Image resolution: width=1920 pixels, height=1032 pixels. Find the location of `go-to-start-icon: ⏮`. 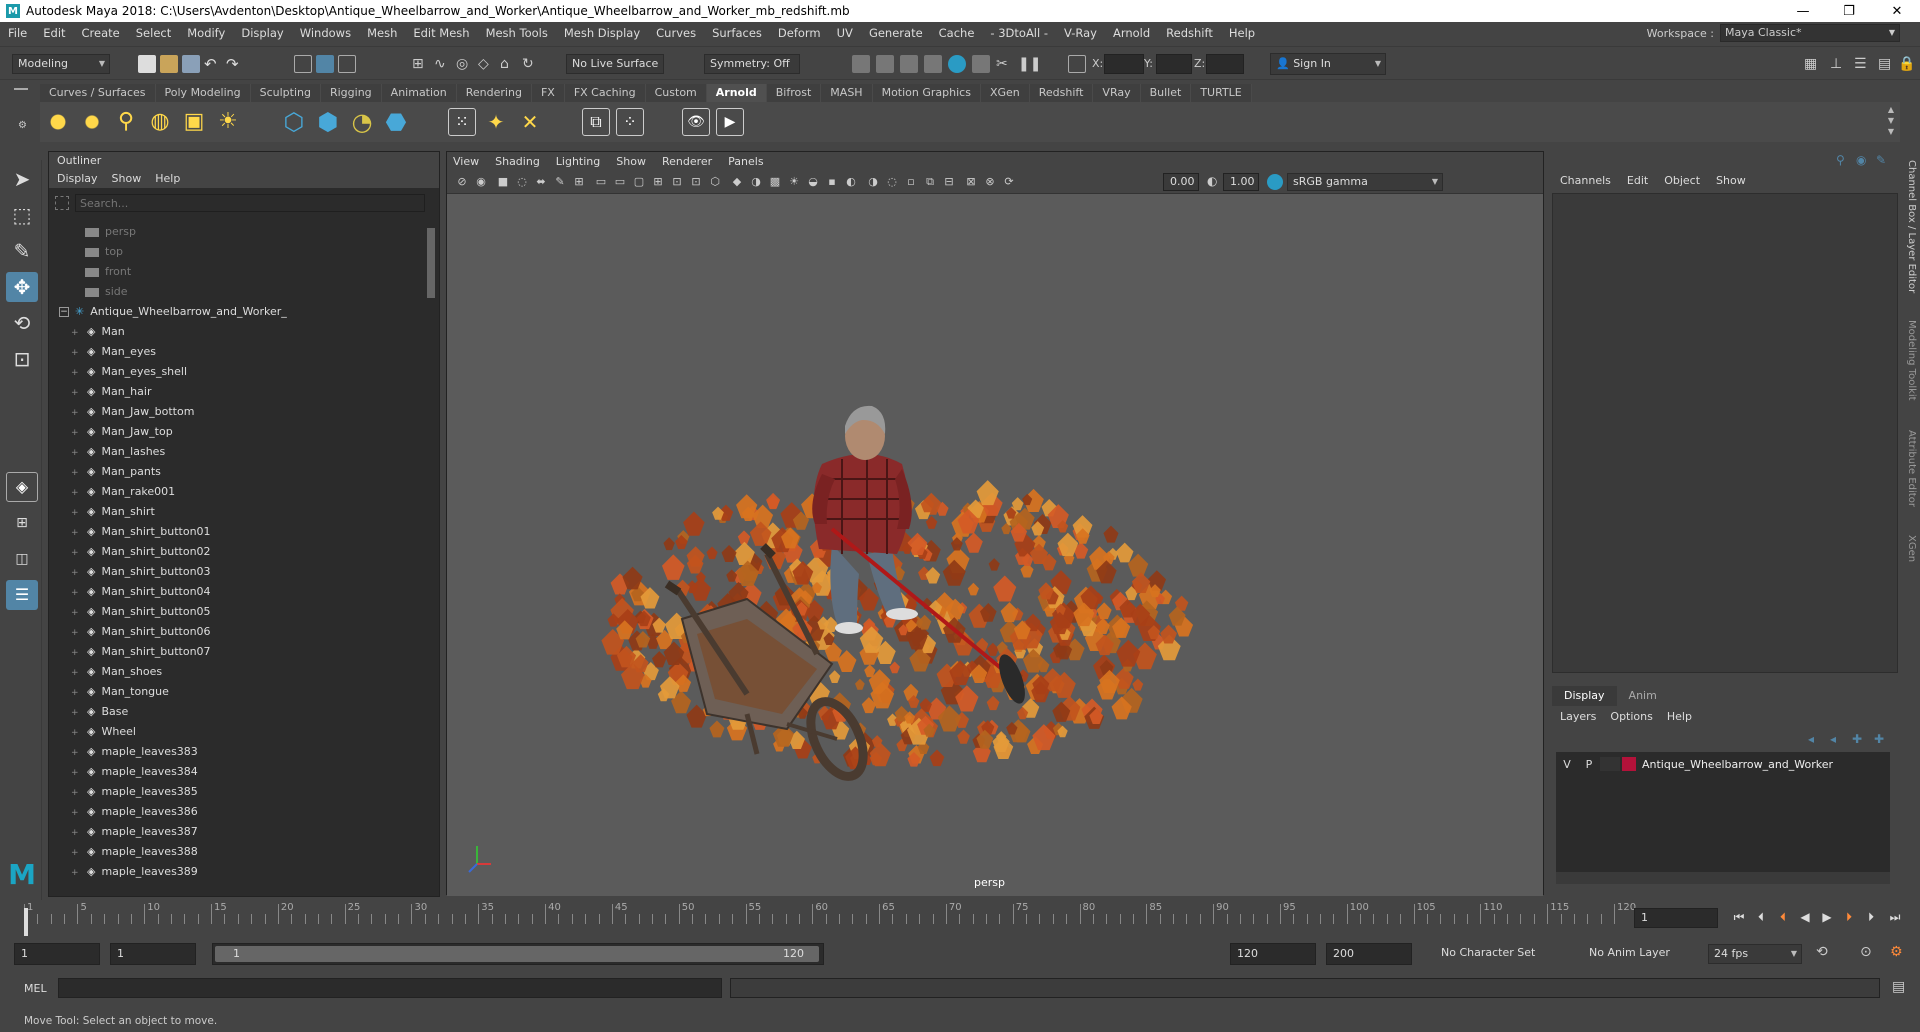

go-to-start-icon: ⏮ is located at coordinates (1739, 917).